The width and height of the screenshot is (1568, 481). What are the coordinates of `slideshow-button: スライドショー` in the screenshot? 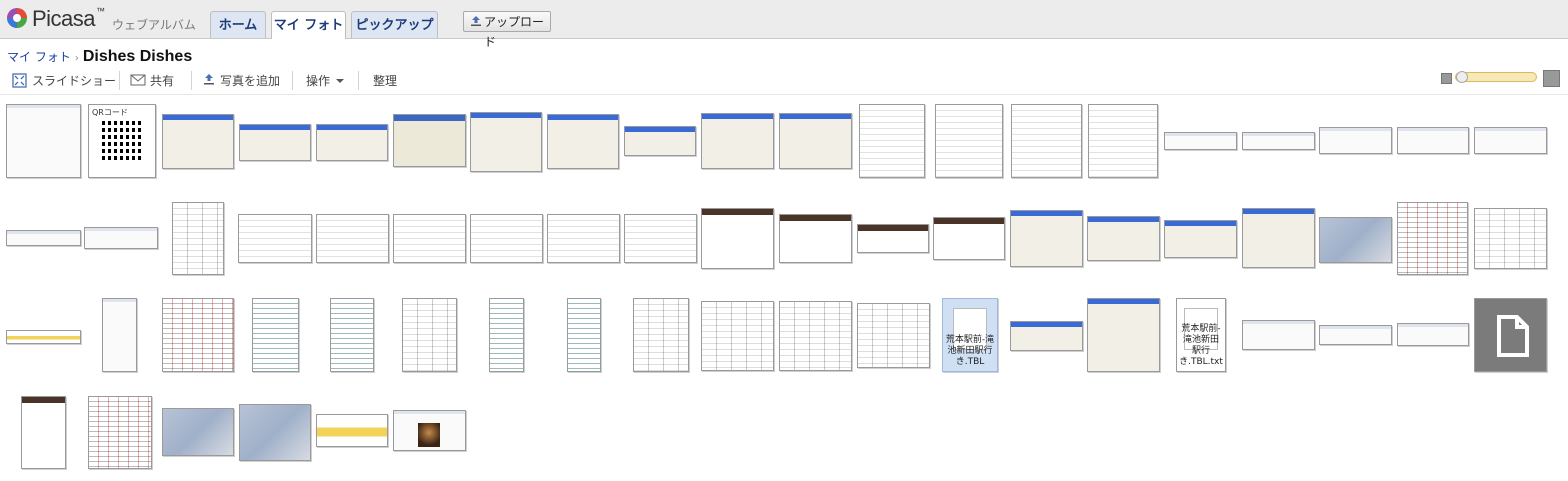 It's located at (64, 81).